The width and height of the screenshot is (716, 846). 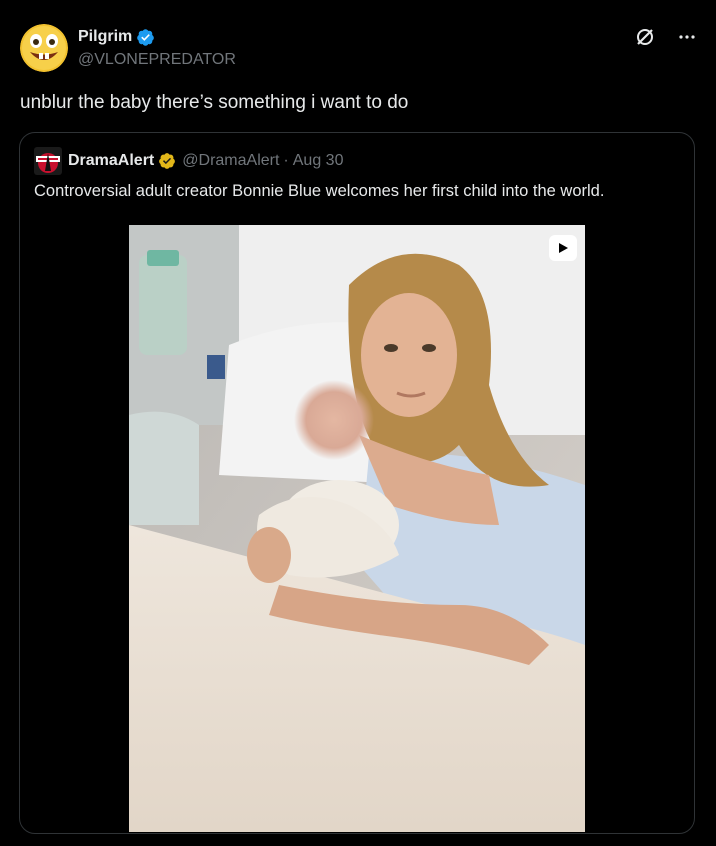 I want to click on quote-avatar, so click(x=48, y=161).